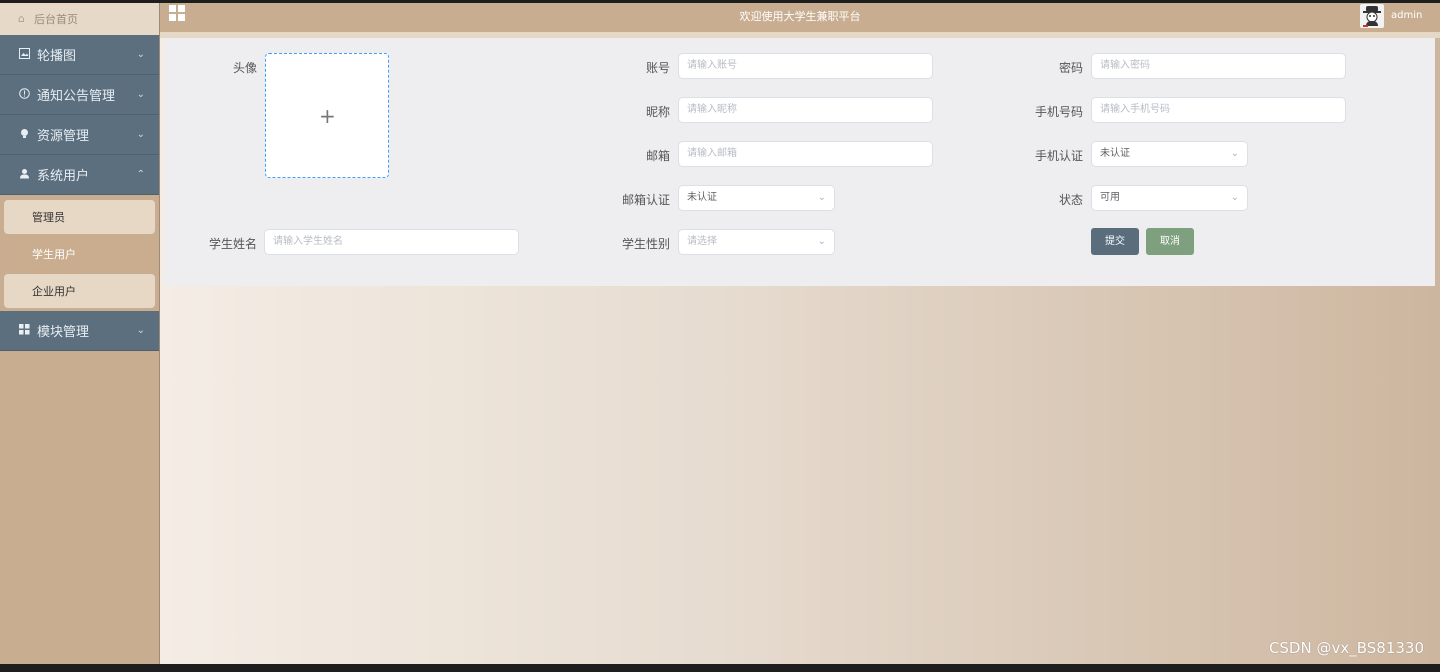 The image size is (1440, 672). Describe the element at coordinates (1169, 154) in the screenshot. I see `phone-verify-select: 未认证 ⌄` at that location.